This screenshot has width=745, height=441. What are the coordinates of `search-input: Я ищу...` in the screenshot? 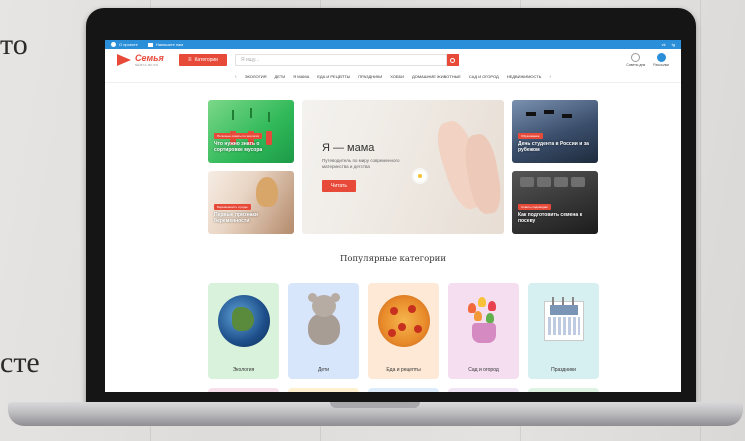 It's located at (340, 60).